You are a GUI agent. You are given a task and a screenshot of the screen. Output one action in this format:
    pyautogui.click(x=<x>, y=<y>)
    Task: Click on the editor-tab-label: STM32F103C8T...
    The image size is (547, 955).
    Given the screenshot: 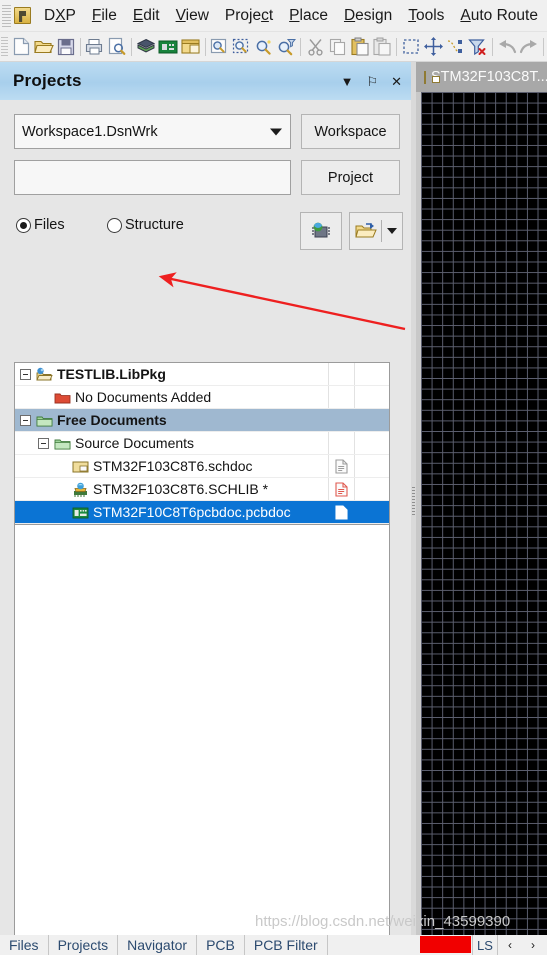 What is the action you would take?
    pyautogui.click(x=489, y=77)
    